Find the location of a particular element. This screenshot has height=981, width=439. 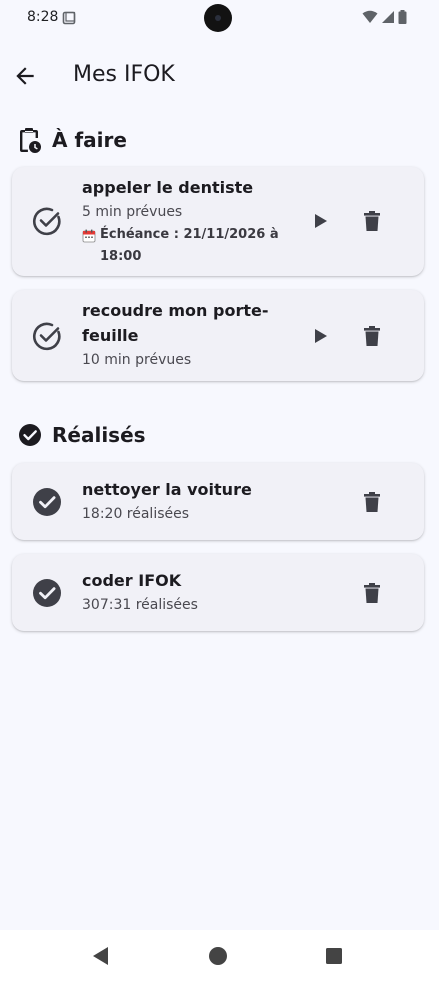

task-card: nettoyer la voiture 18:20 réalisées is located at coordinates (218, 501).